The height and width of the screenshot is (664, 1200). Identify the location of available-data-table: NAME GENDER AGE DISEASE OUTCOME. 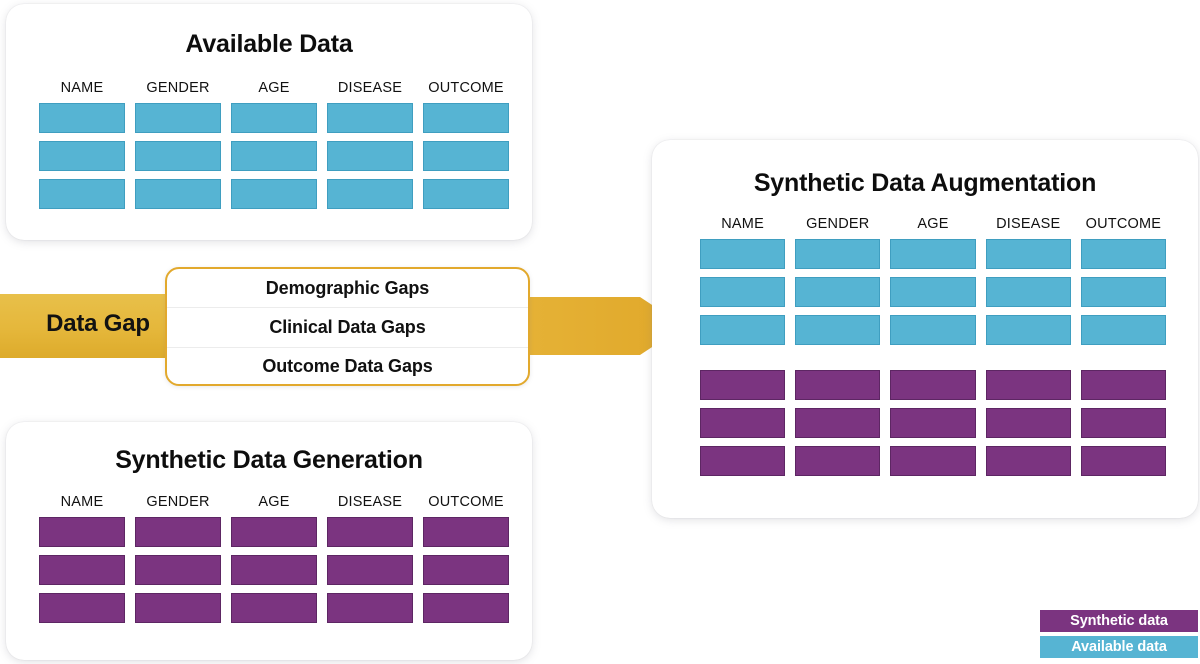
(274, 144).